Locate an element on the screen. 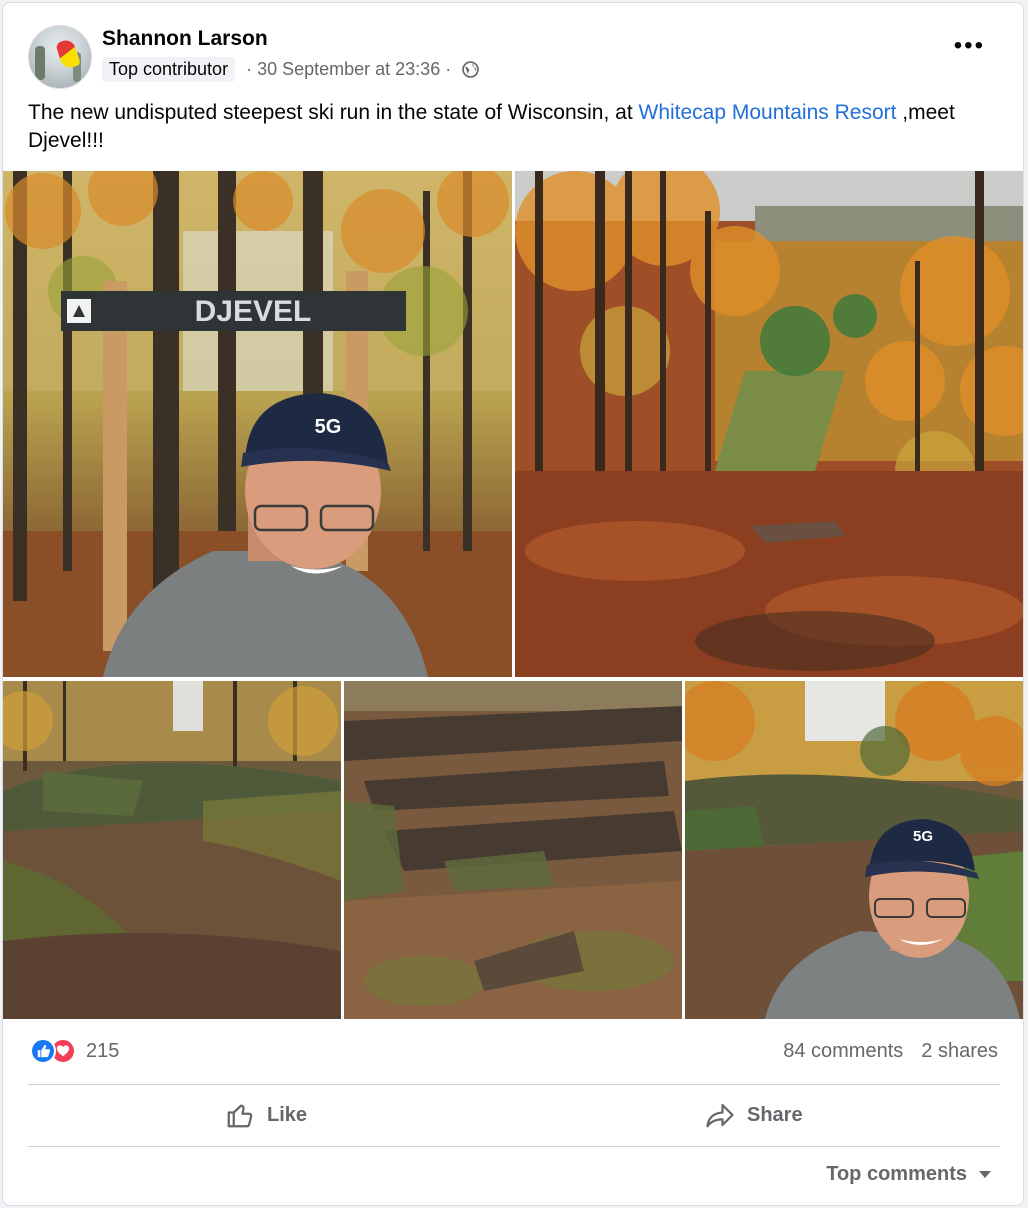  author-name: Shannon Larson is located at coordinates (185, 39).